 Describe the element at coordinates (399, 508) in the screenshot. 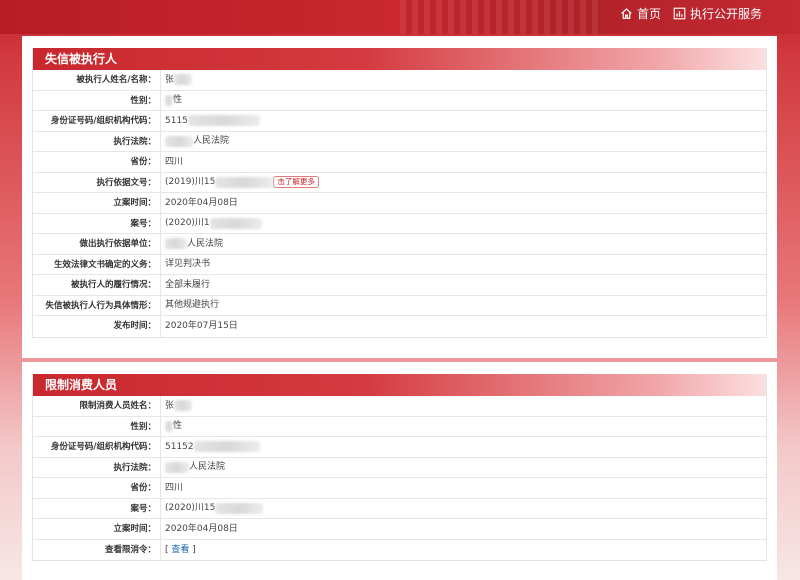

I see `info-row-case-no: 案号： (2020)川15` at that location.